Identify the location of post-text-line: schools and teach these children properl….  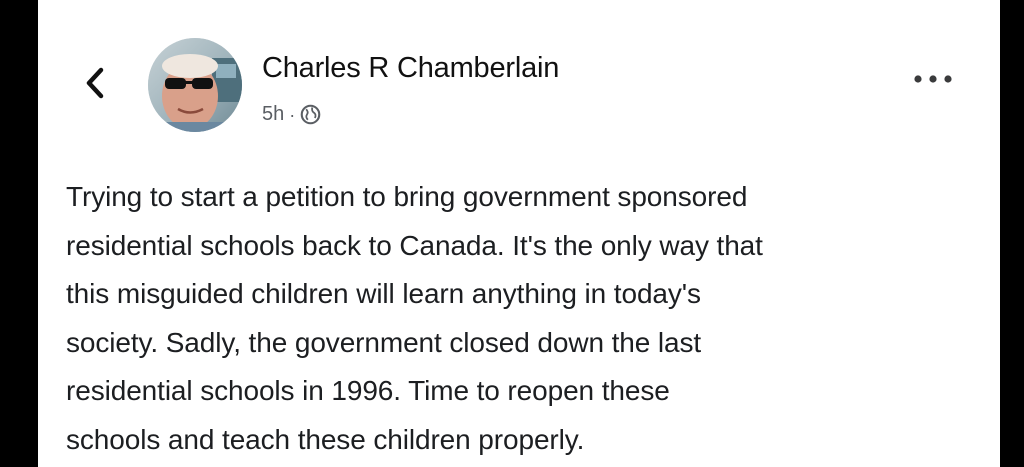
(325, 439).